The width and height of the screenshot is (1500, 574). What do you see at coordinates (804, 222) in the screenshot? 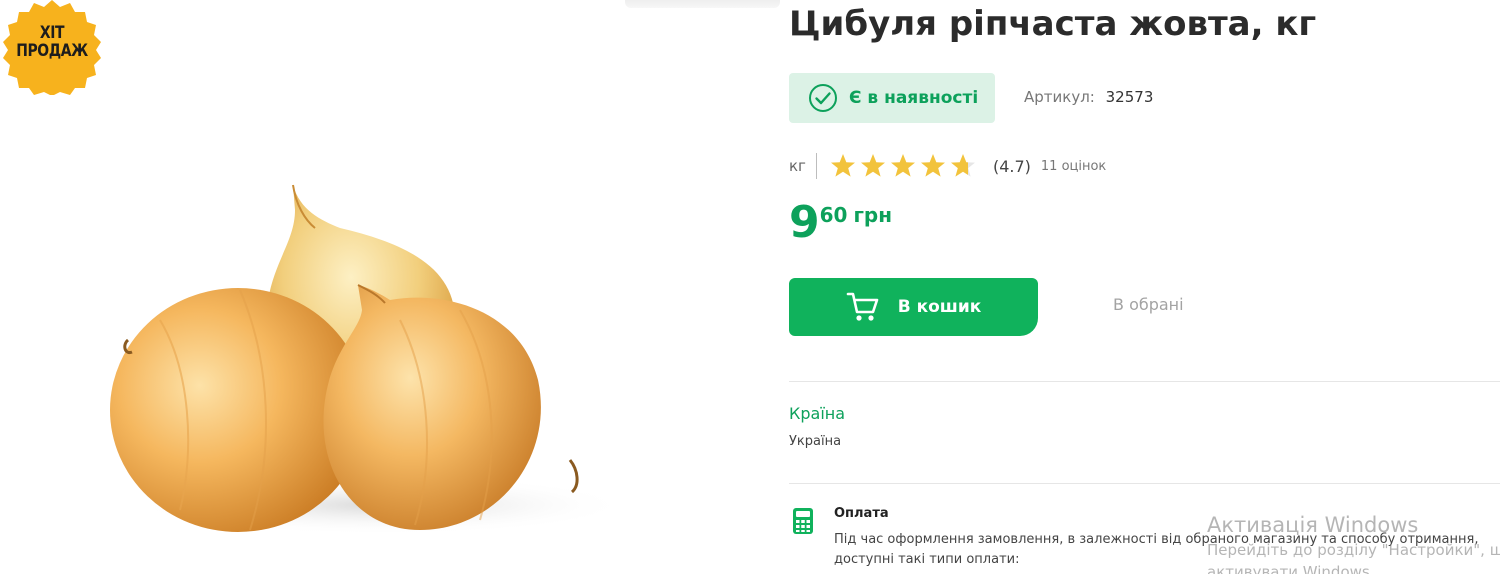
I see `price-integer: 9` at bounding box center [804, 222].